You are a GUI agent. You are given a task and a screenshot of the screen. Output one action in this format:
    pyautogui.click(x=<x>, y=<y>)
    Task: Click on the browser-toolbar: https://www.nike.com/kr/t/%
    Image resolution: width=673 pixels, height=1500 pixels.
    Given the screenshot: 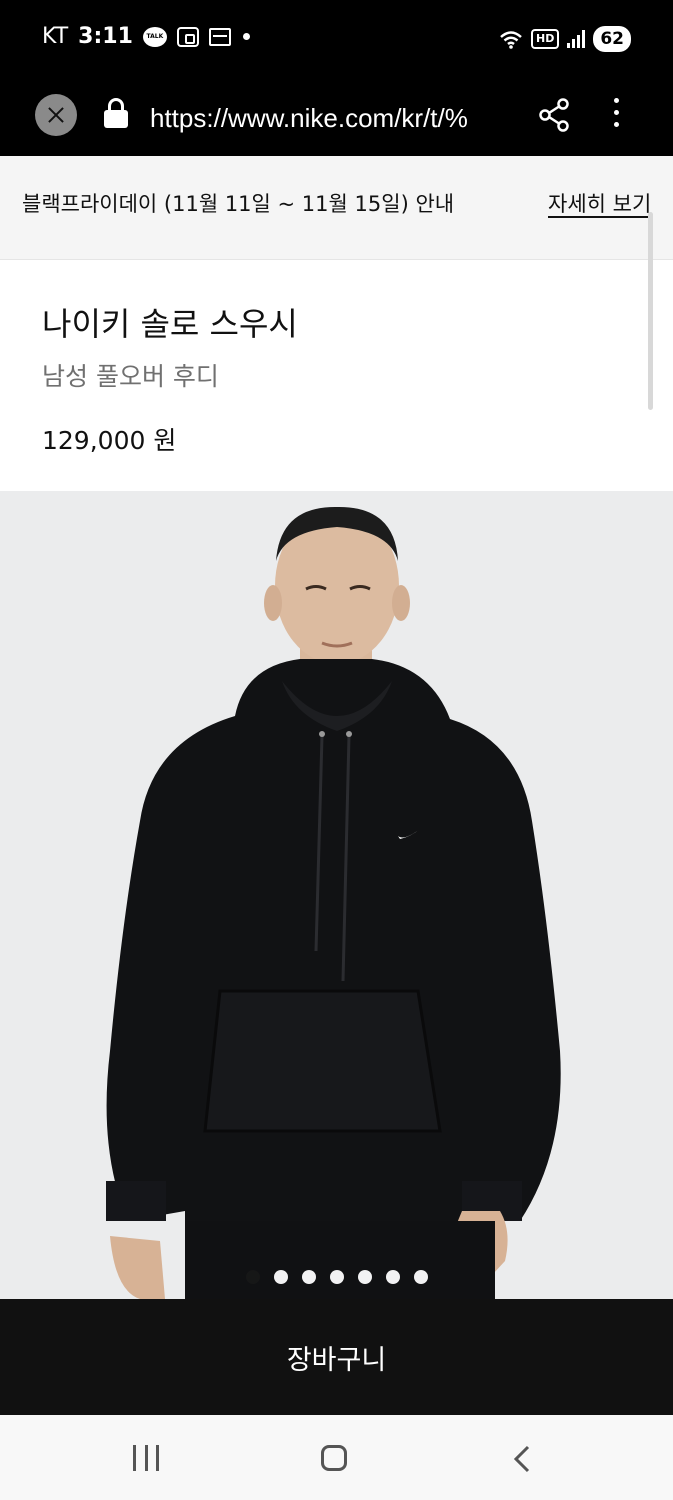 What is the action you would take?
    pyautogui.click(x=336, y=118)
    